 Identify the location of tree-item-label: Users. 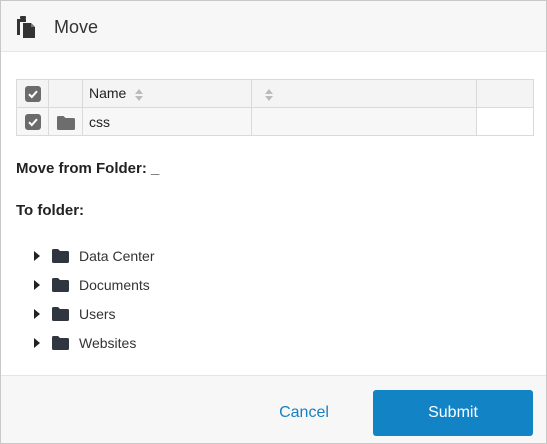
(97, 314).